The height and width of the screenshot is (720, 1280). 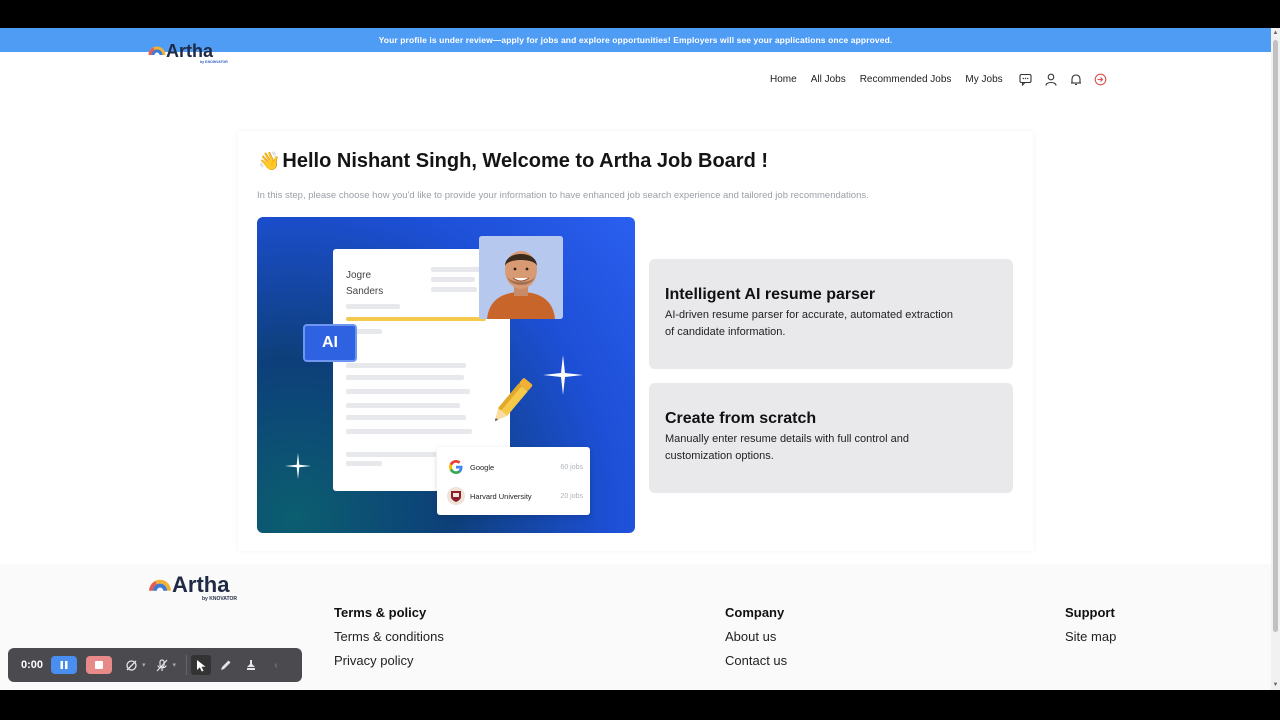 What do you see at coordinates (456, 467) in the screenshot?
I see `google-logo-icon` at bounding box center [456, 467].